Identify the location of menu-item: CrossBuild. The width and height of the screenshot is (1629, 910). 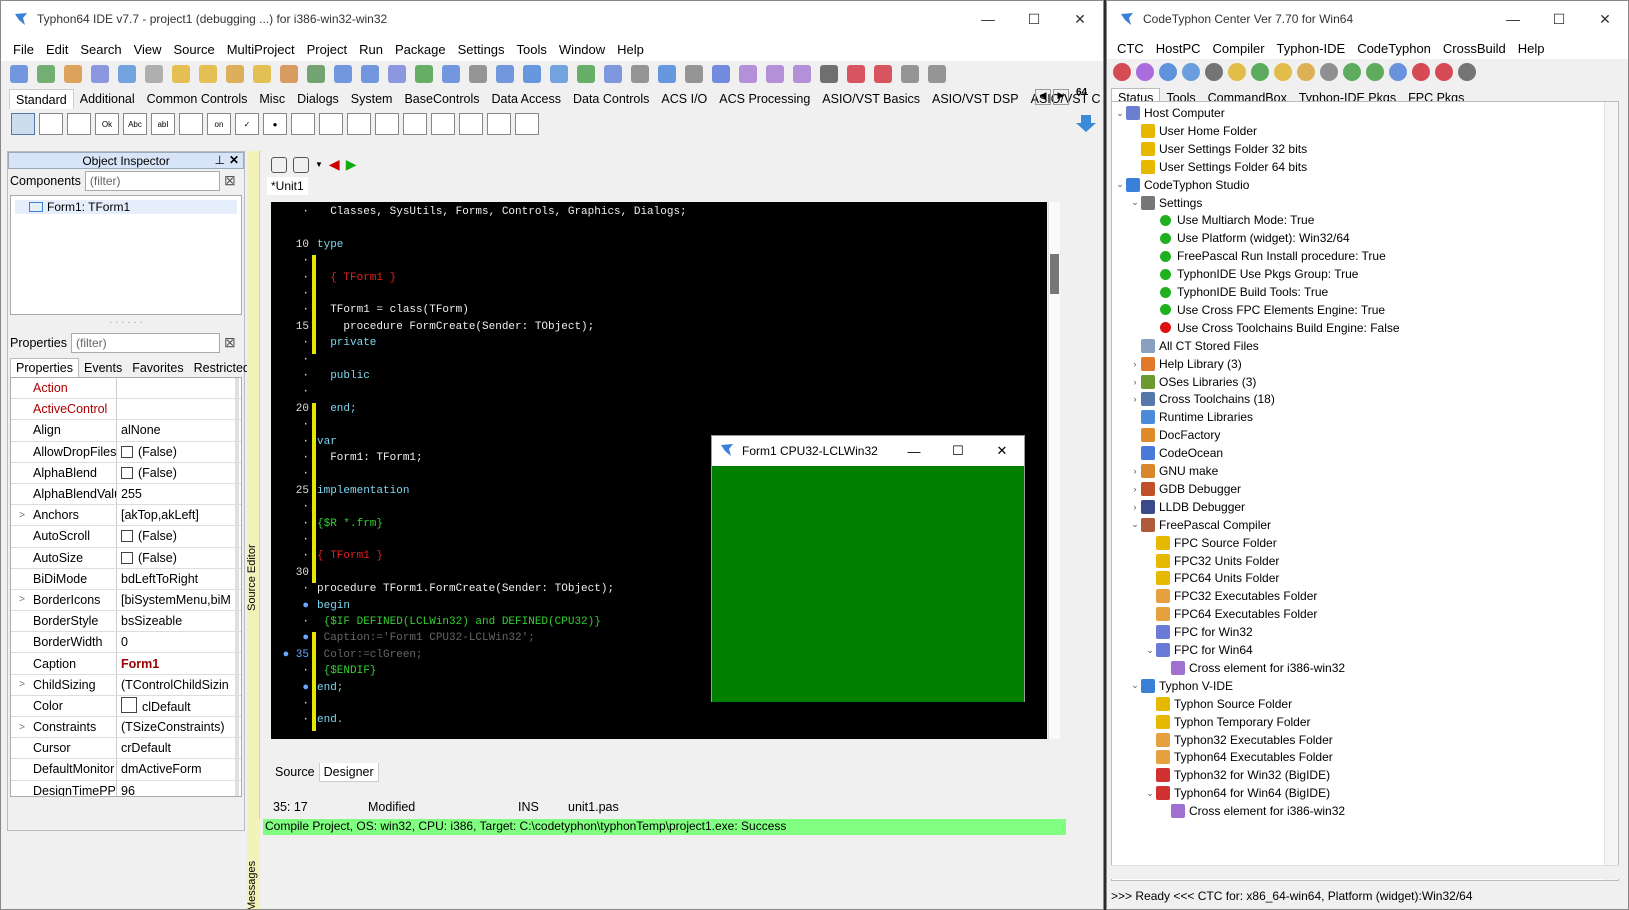
(1474, 48).